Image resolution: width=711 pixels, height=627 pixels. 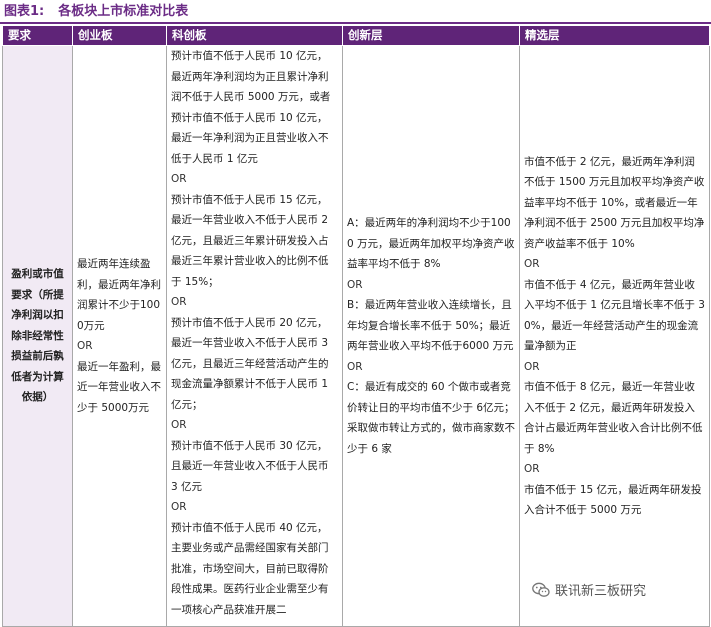 What do you see at coordinates (614, 35) in the screenshot?
I see `header-select-tier: 精选层` at bounding box center [614, 35].